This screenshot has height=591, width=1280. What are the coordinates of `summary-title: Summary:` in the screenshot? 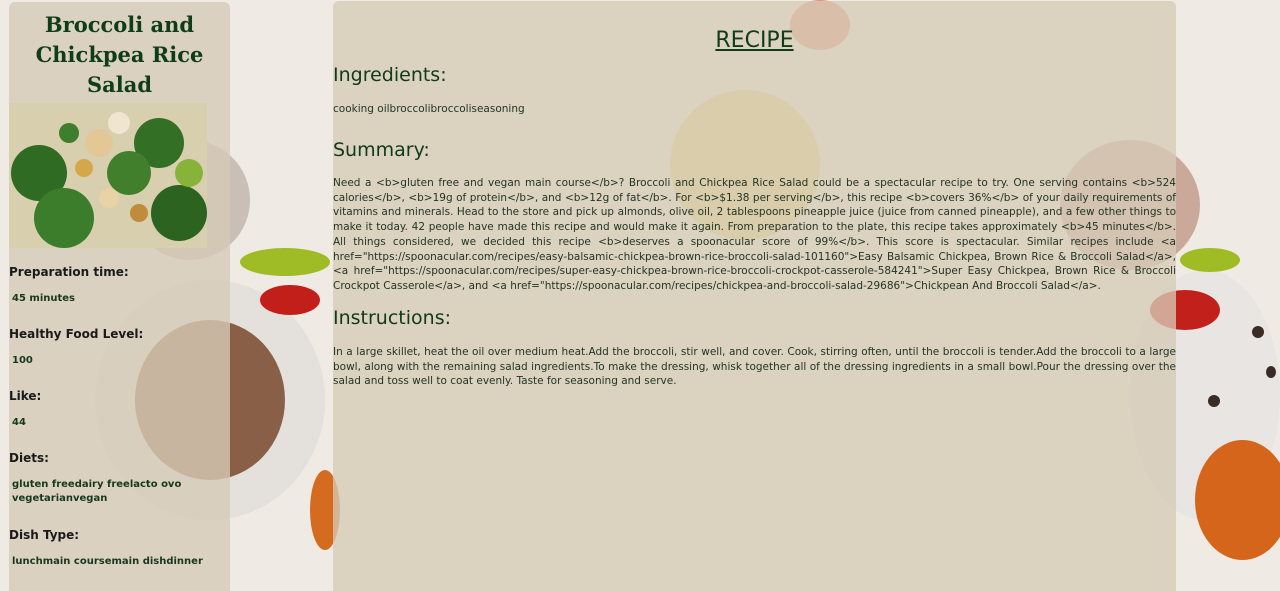 It's located at (381, 150).